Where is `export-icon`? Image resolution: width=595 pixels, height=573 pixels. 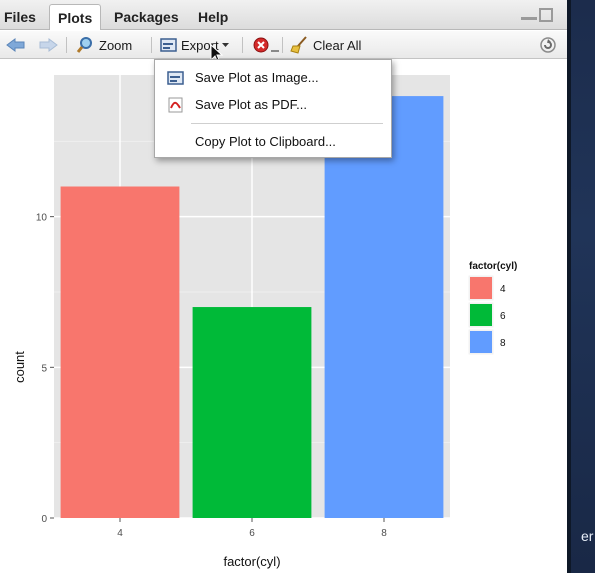 export-icon is located at coordinates (168, 45).